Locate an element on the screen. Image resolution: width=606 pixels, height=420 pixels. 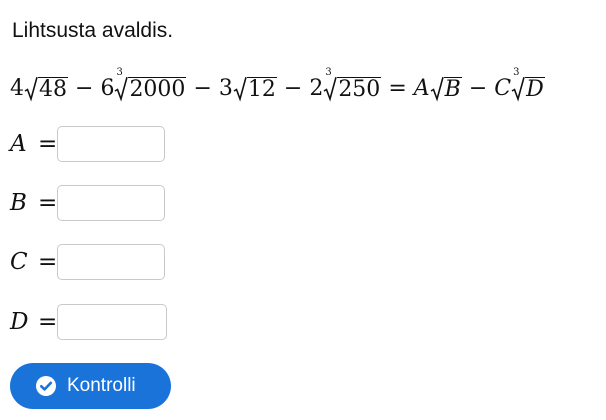
term3-coef: 3 is located at coordinates (225, 88).